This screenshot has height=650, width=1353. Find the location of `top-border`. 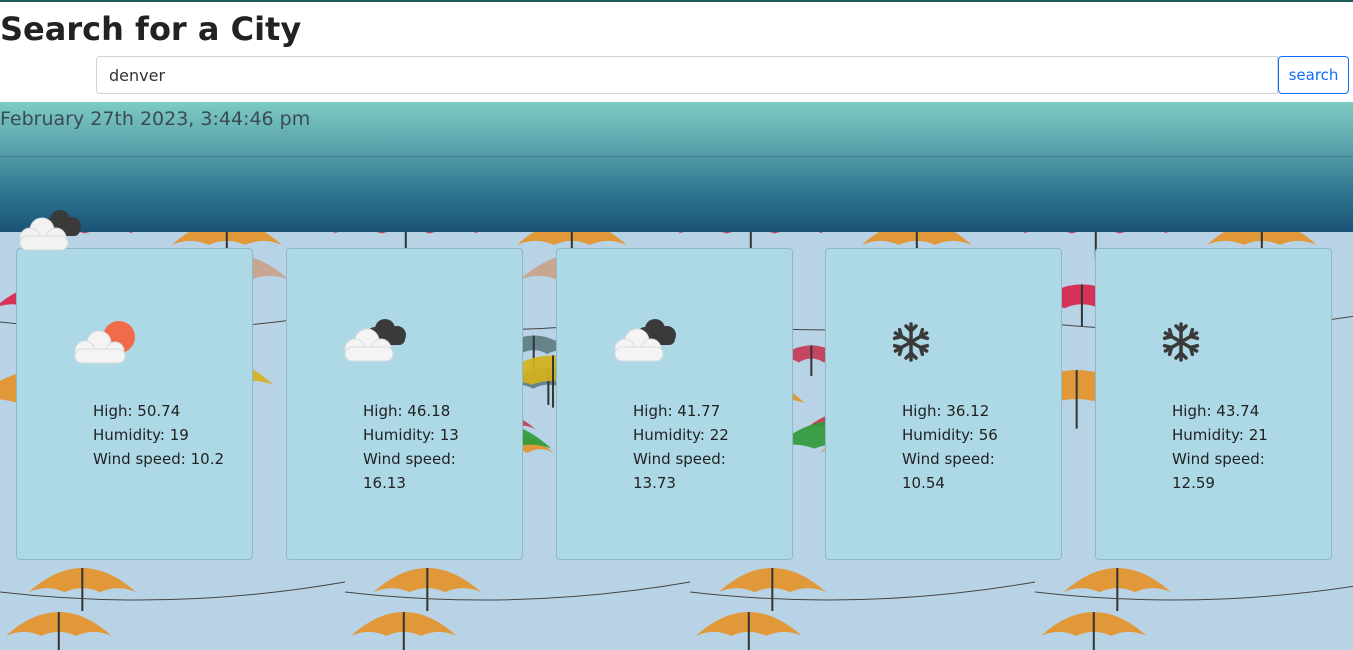

top-border is located at coordinates (676, 1).